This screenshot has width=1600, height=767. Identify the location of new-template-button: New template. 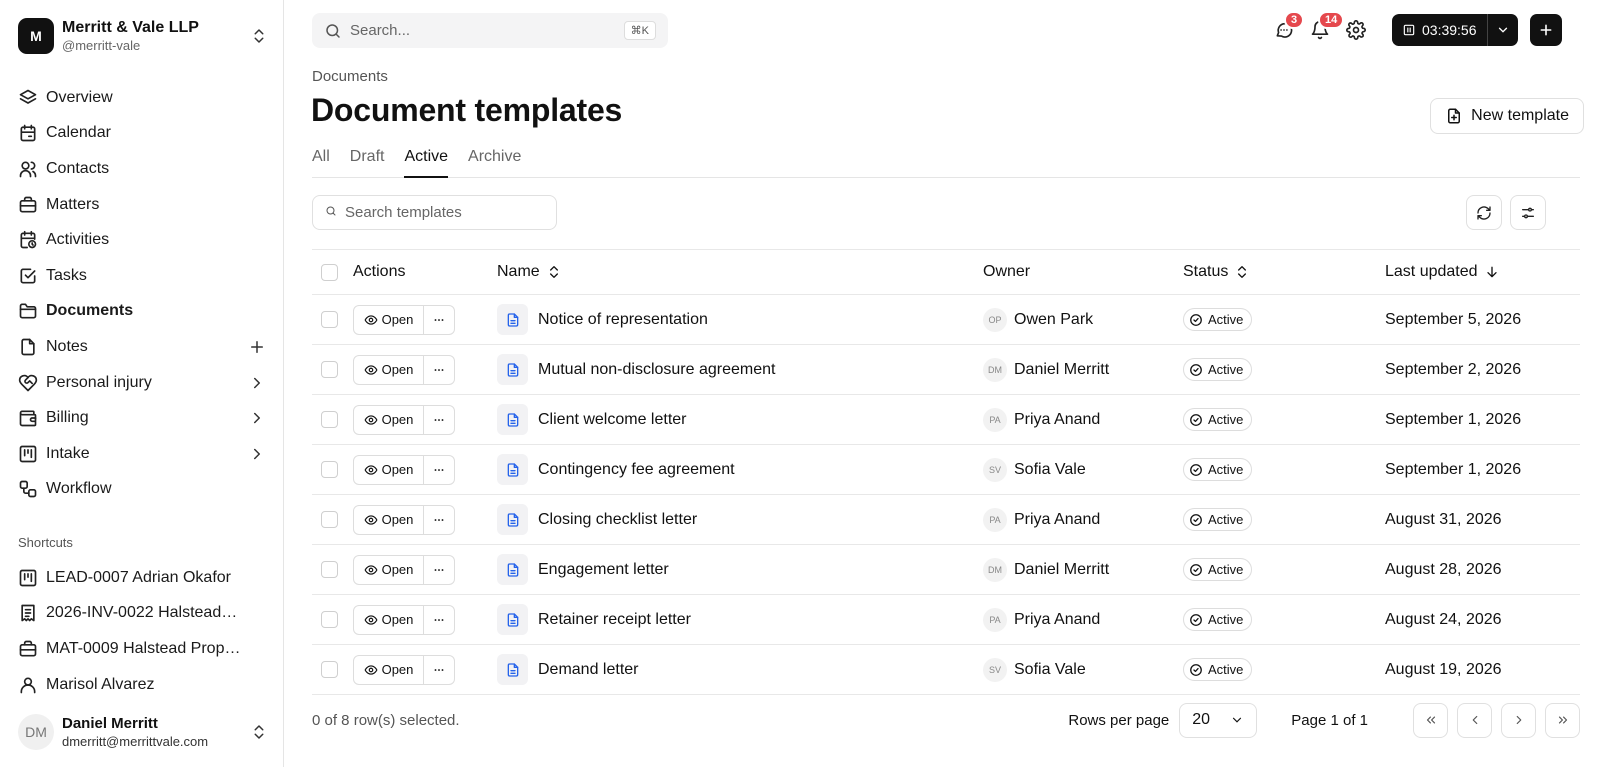
(1507, 116).